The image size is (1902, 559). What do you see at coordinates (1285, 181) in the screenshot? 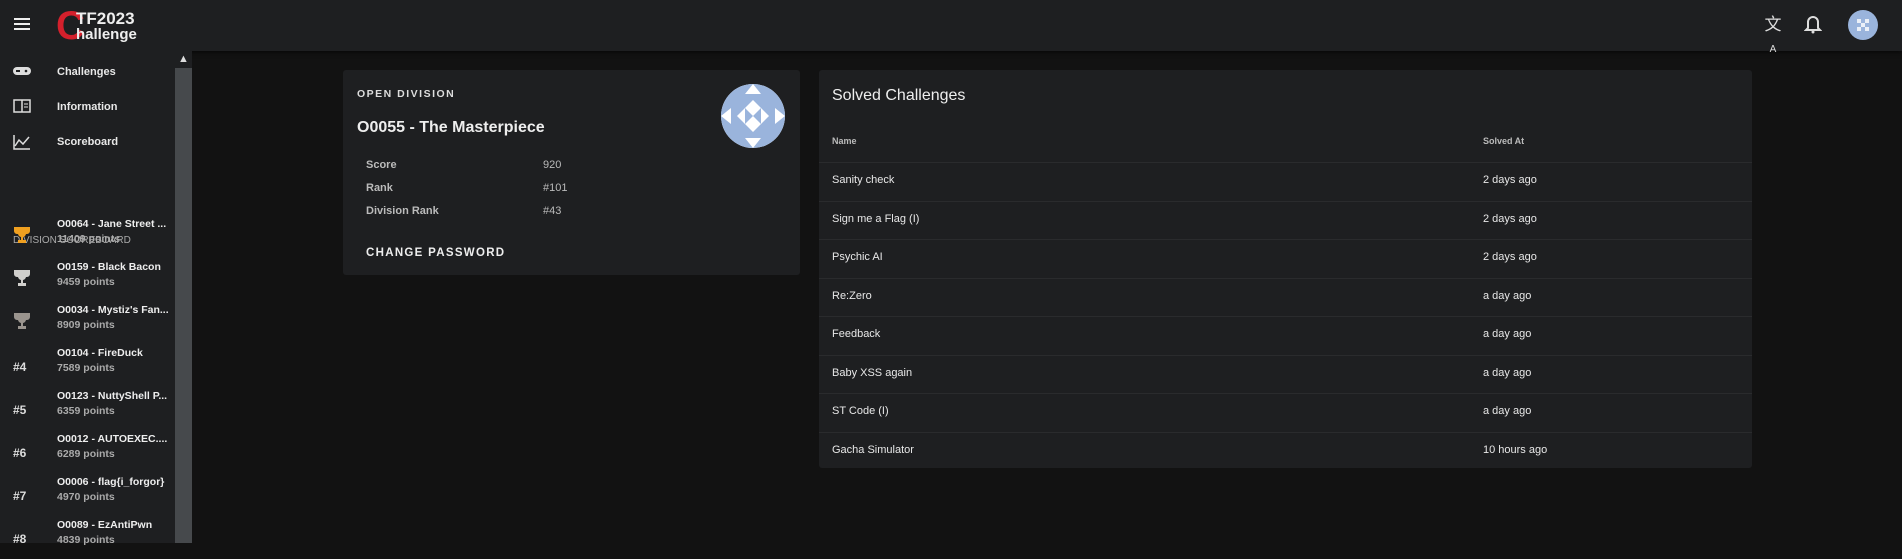
I see `table-row: Sanity check 2 days ago` at bounding box center [1285, 181].